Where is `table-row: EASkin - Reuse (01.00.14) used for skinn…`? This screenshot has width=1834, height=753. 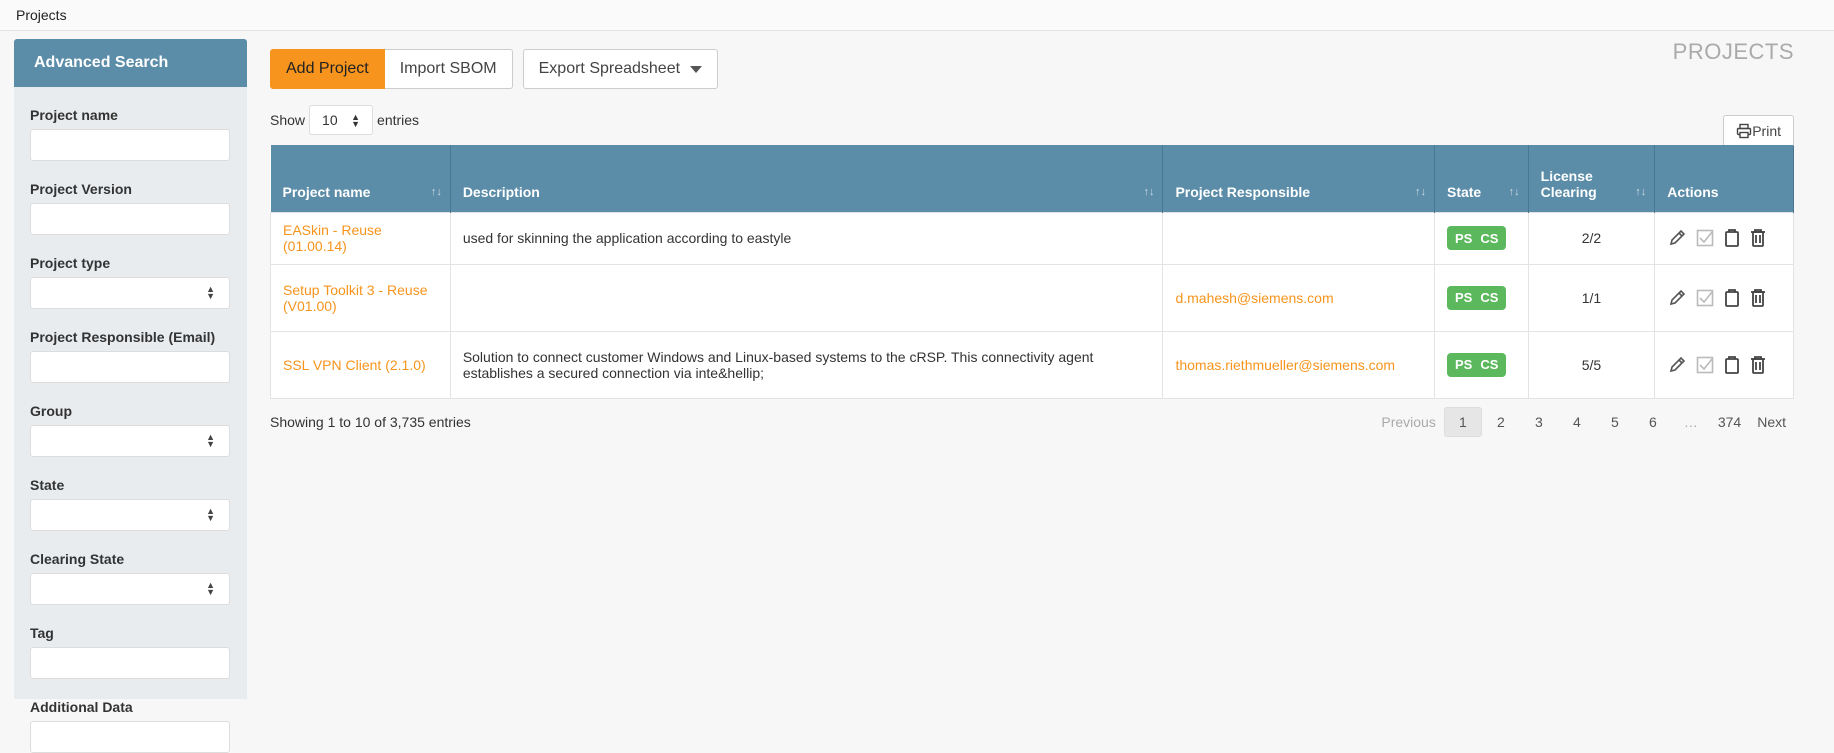 table-row: EASkin - Reuse (01.00.14) used for skinn… is located at coordinates (1032, 238).